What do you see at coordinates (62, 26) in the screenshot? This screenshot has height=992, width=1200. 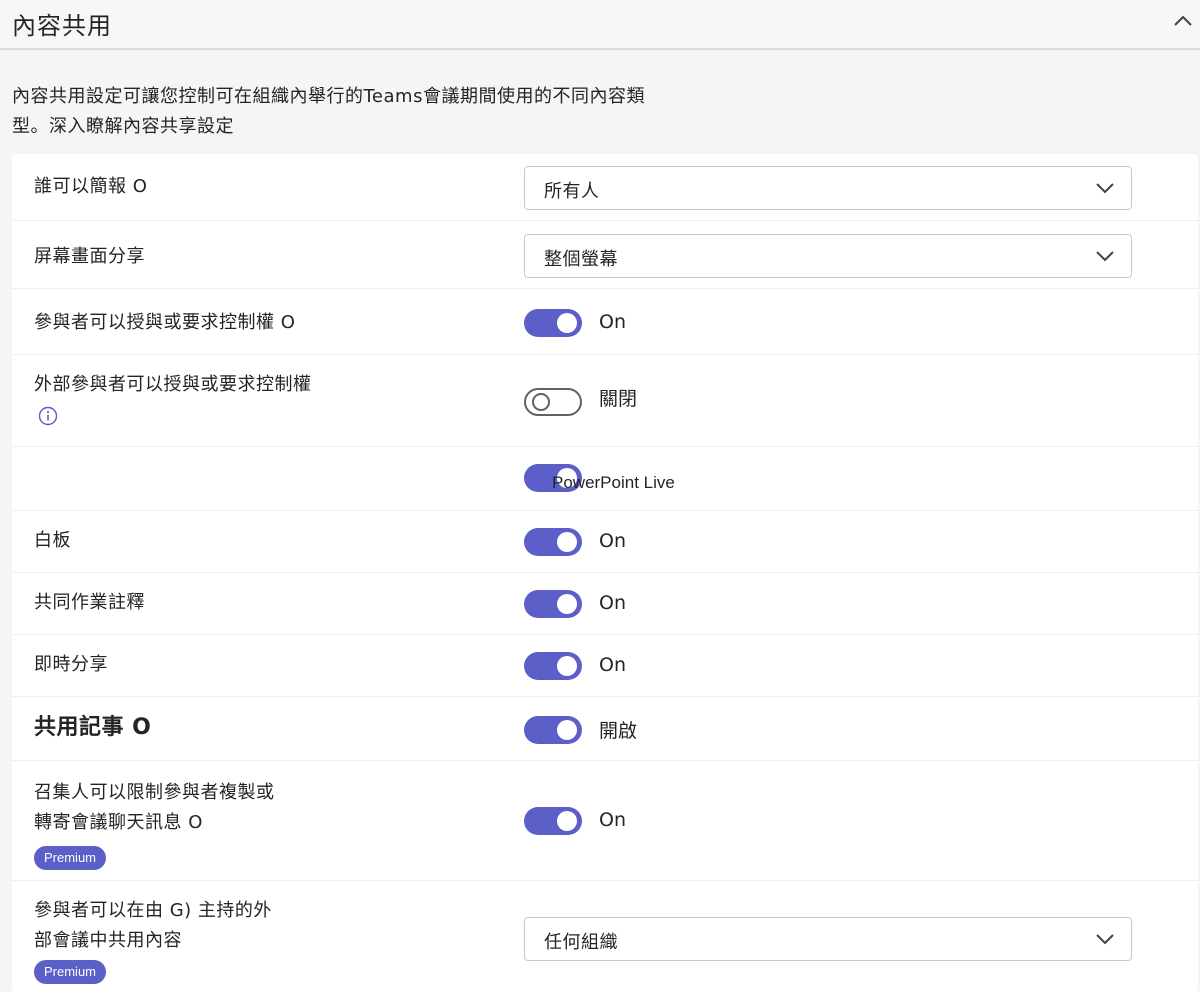 I see `section-title: 內容共用` at bounding box center [62, 26].